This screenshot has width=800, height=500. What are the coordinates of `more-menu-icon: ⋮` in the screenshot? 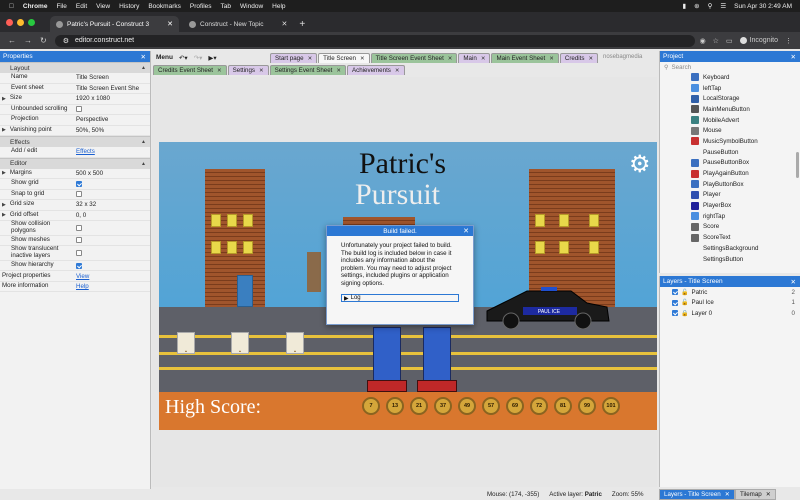 It's located at (788, 41).